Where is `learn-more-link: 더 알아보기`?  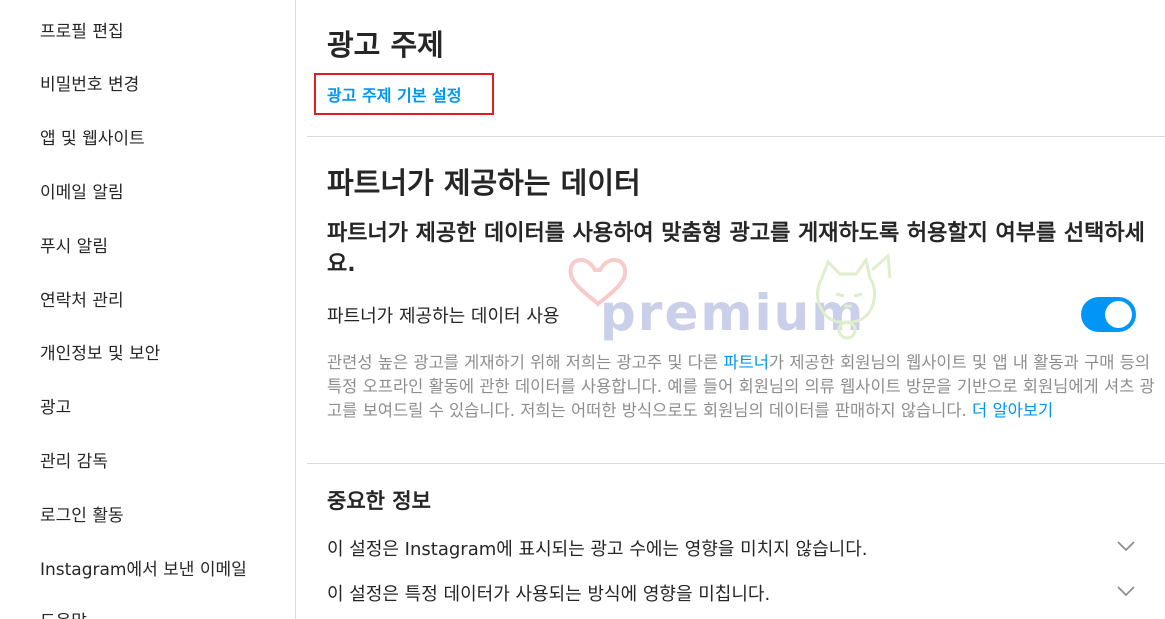 learn-more-link: 더 알아보기 is located at coordinates (1012, 410).